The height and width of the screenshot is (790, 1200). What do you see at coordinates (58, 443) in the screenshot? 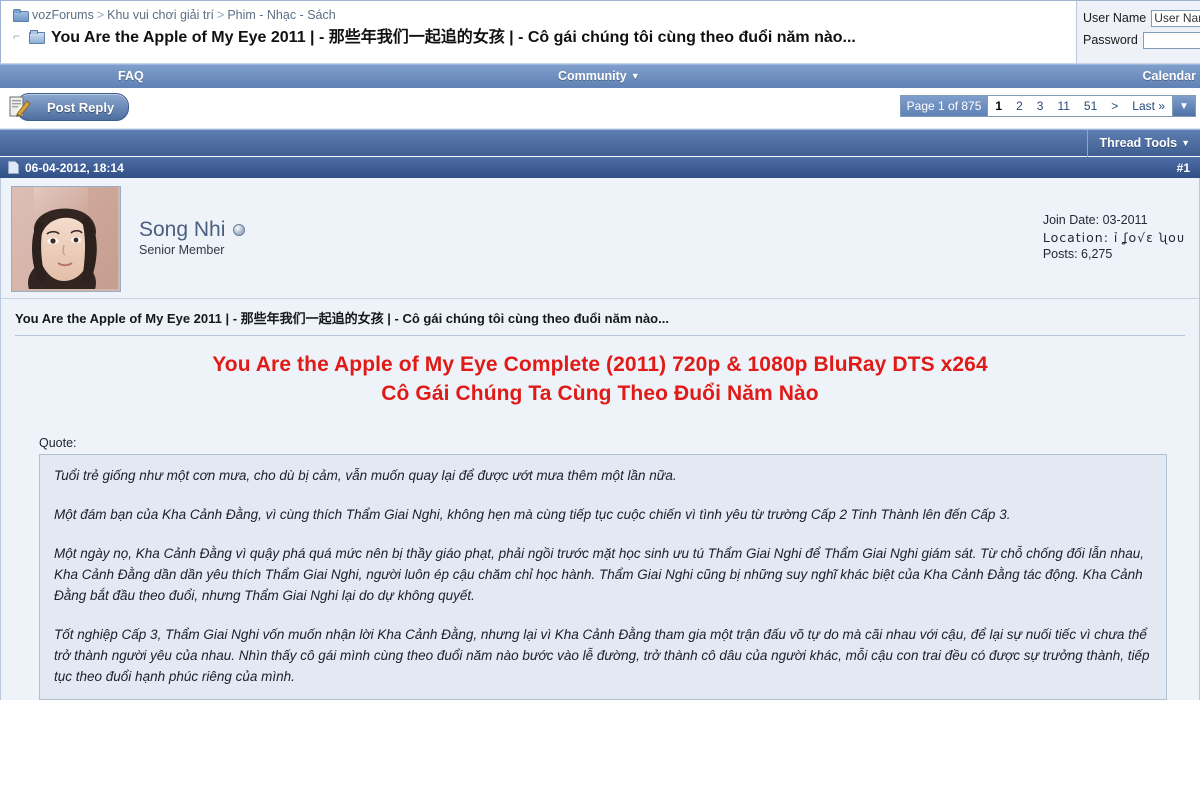
I see `quote-label: Quote:` at bounding box center [58, 443].